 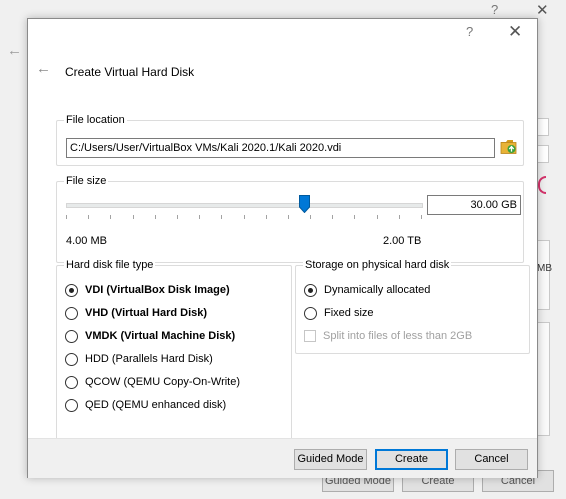 I want to click on file-location-label: File location, so click(x=95, y=120).